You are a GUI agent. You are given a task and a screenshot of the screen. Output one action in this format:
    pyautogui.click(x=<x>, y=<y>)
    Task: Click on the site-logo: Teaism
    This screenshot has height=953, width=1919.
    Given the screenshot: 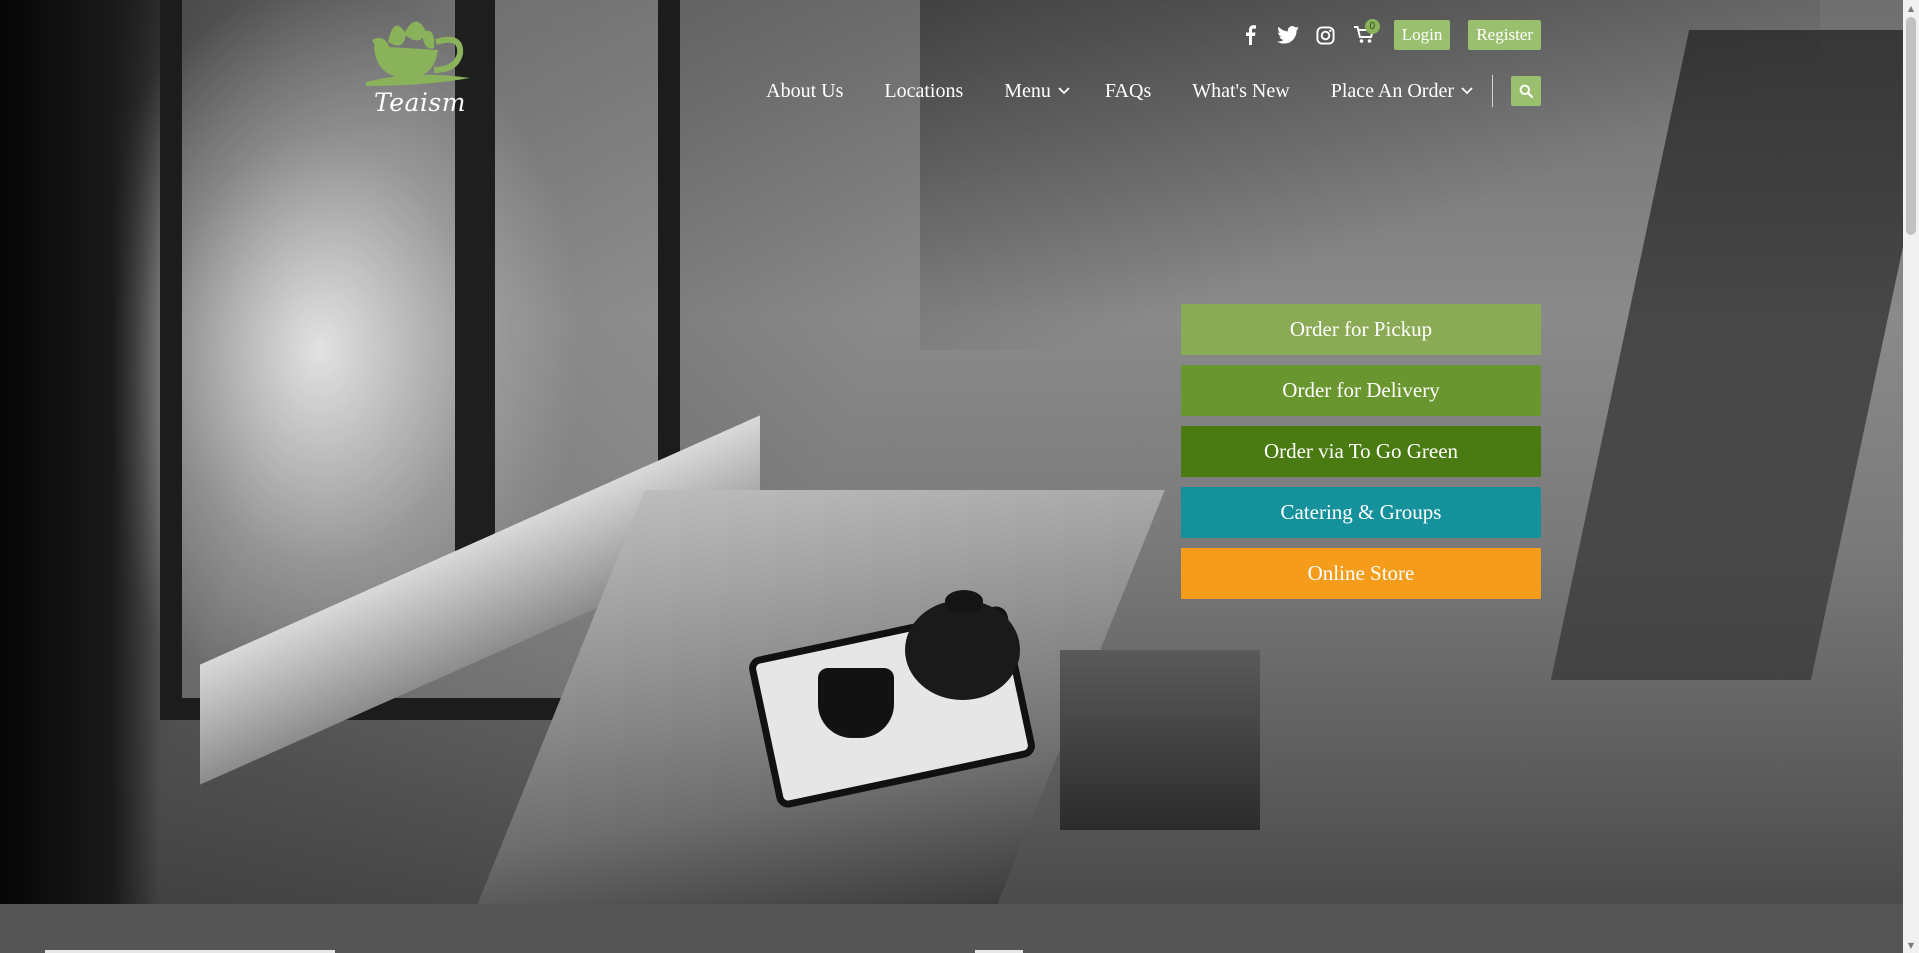 What is the action you would take?
    pyautogui.click(x=419, y=66)
    